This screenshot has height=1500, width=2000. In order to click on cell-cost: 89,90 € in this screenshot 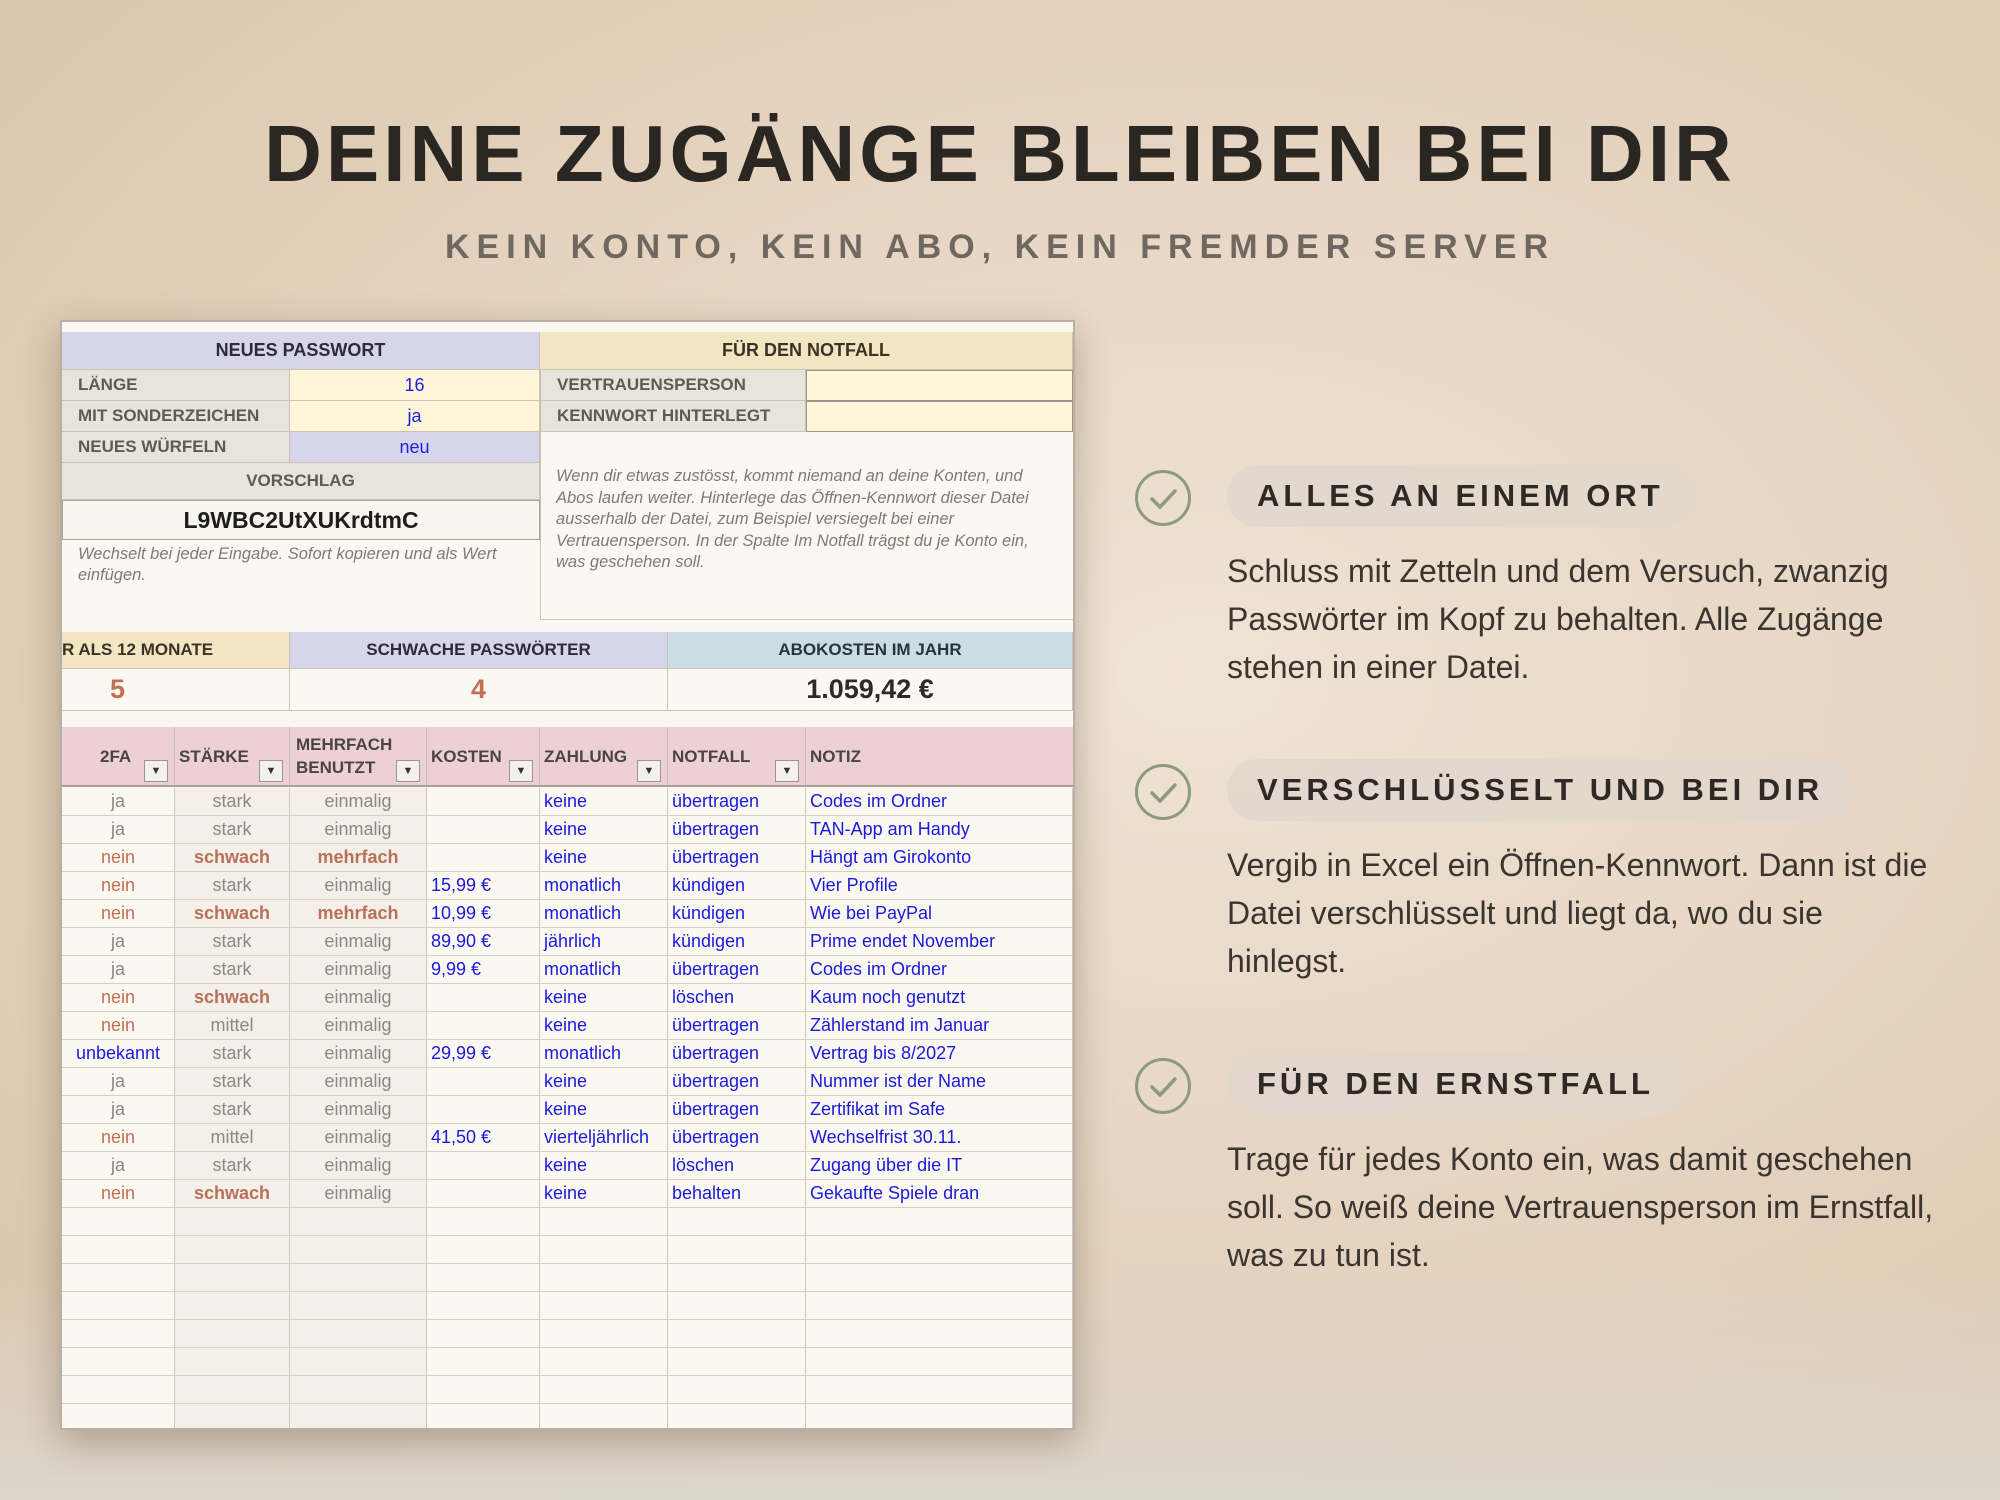, I will do `click(483, 942)`.